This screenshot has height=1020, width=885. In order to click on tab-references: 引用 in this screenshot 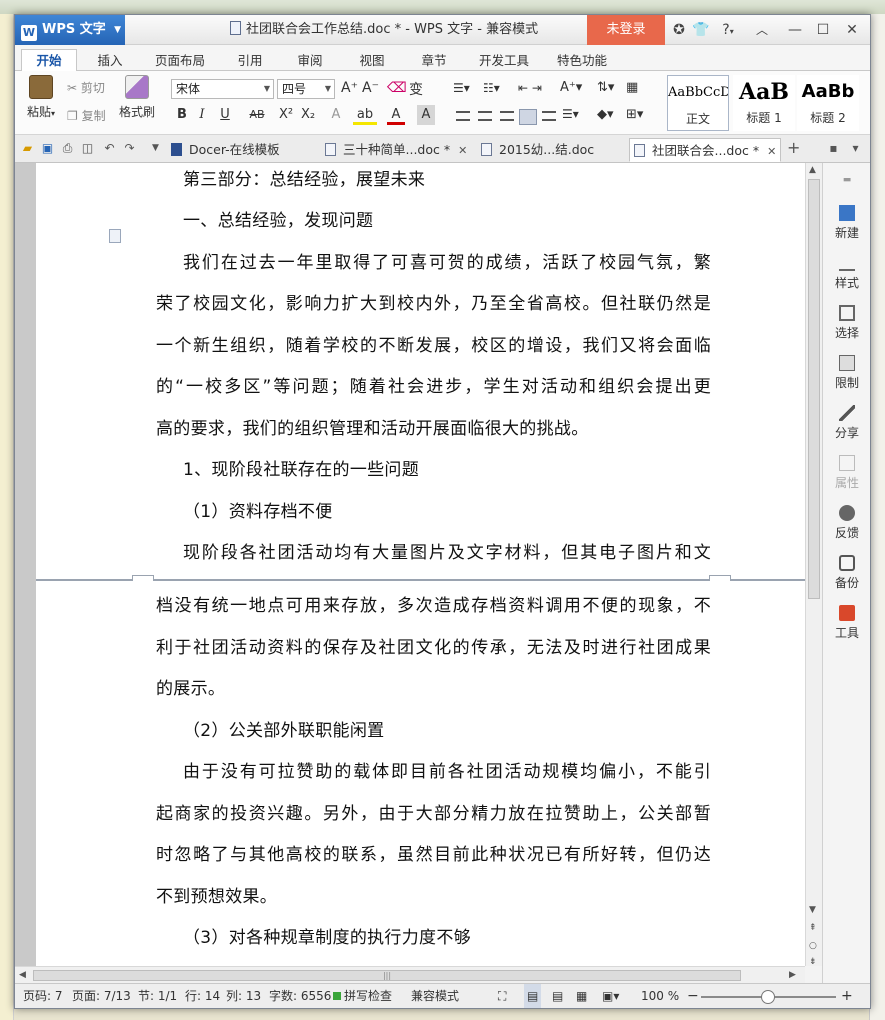, I will do `click(250, 60)`.